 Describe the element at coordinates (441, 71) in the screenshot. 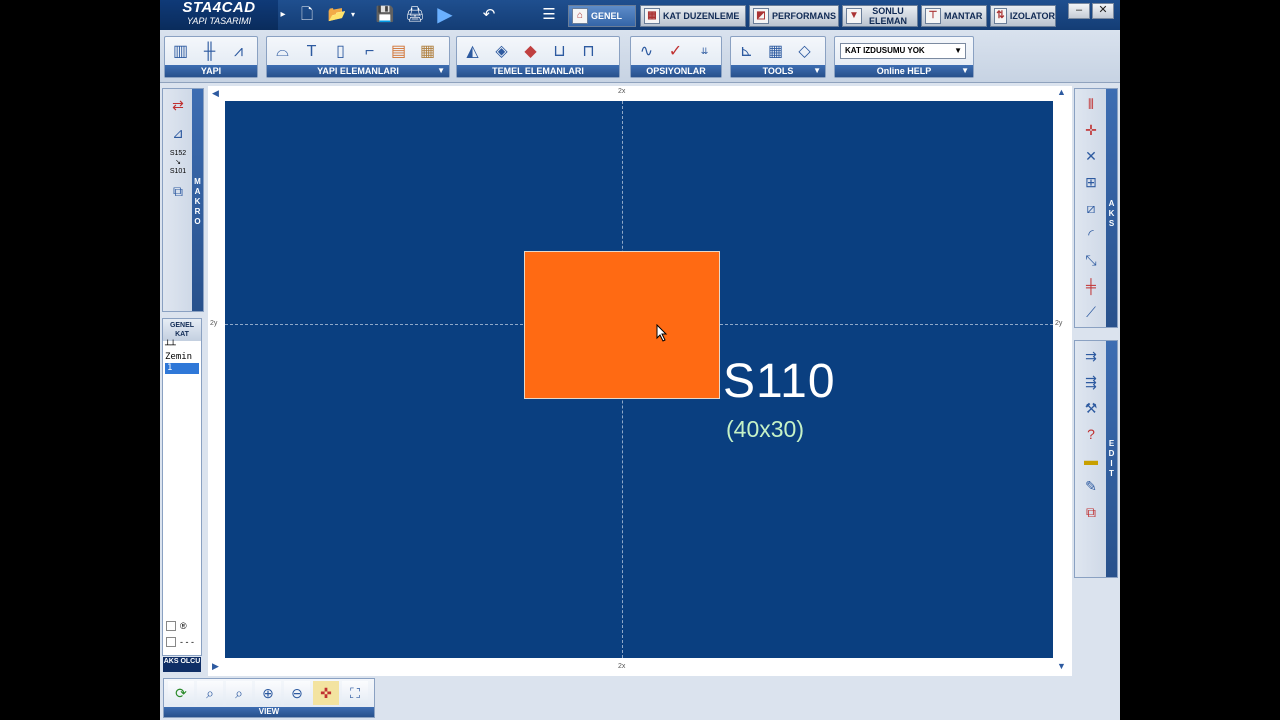

I see `group-dropdown-icon: ▼` at that location.